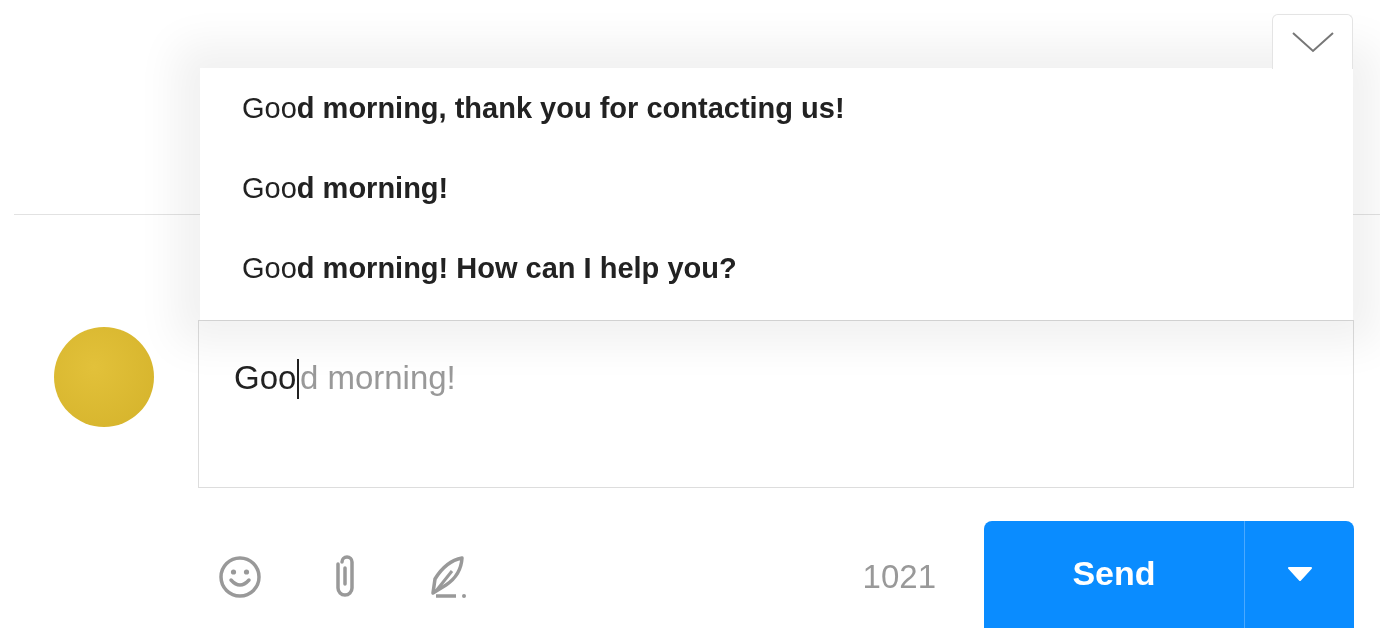  I want to click on emoji-icon, so click(240, 577).